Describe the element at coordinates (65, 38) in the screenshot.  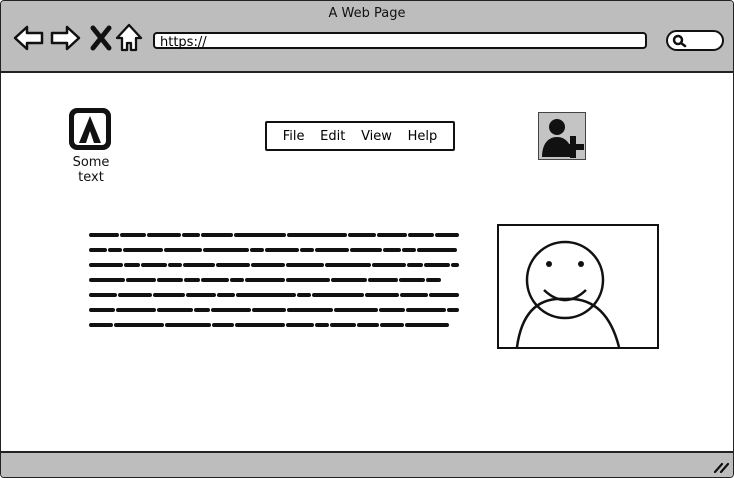
I see `forward-icon` at that location.